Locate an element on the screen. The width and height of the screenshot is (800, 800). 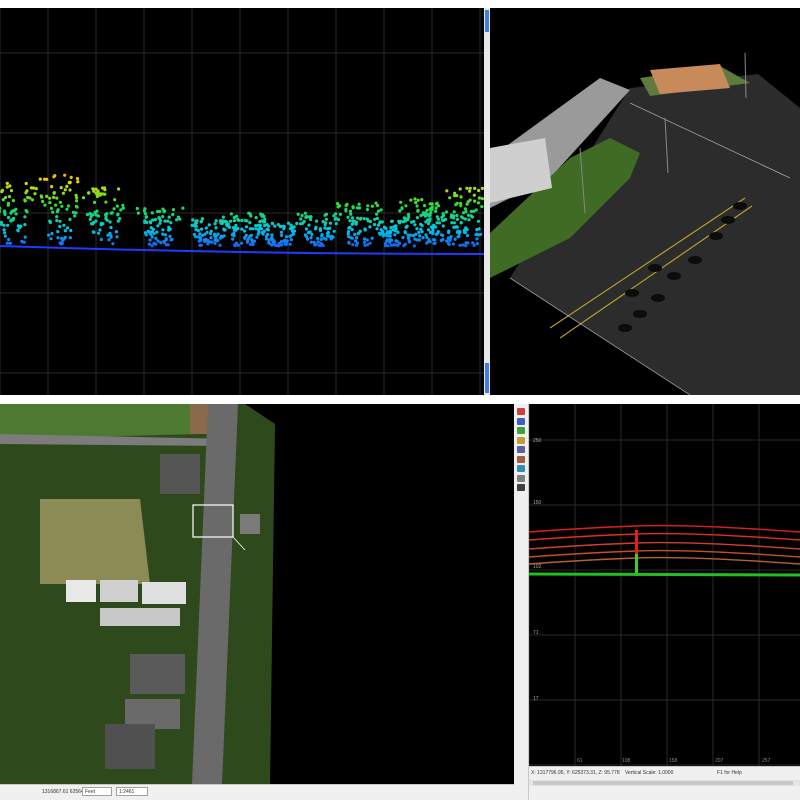
hscroll-thumb is located at coordinates (663, 783).